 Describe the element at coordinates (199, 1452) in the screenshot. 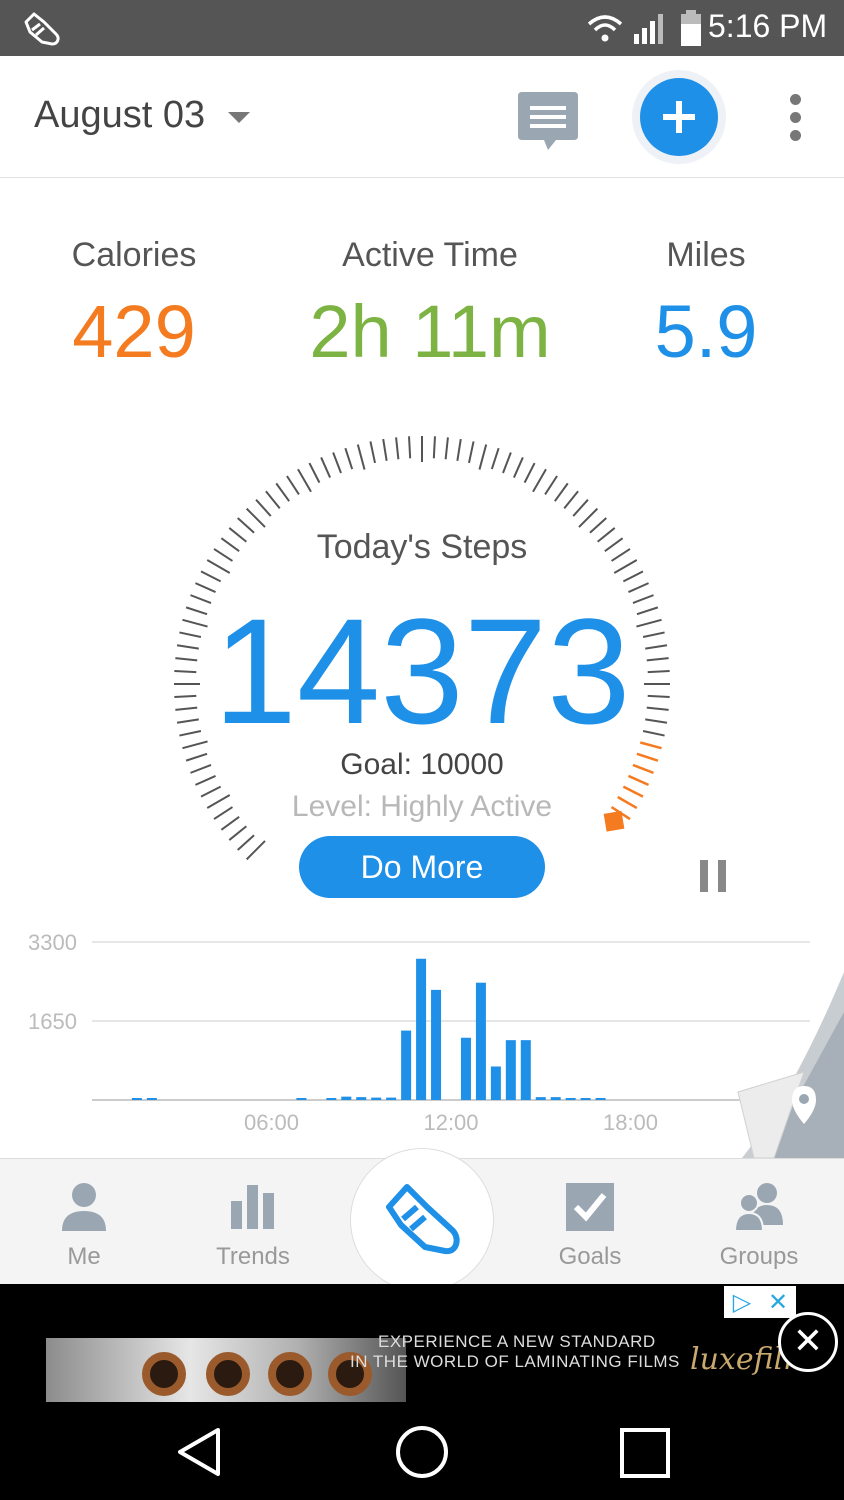

I see `back-icon` at that location.